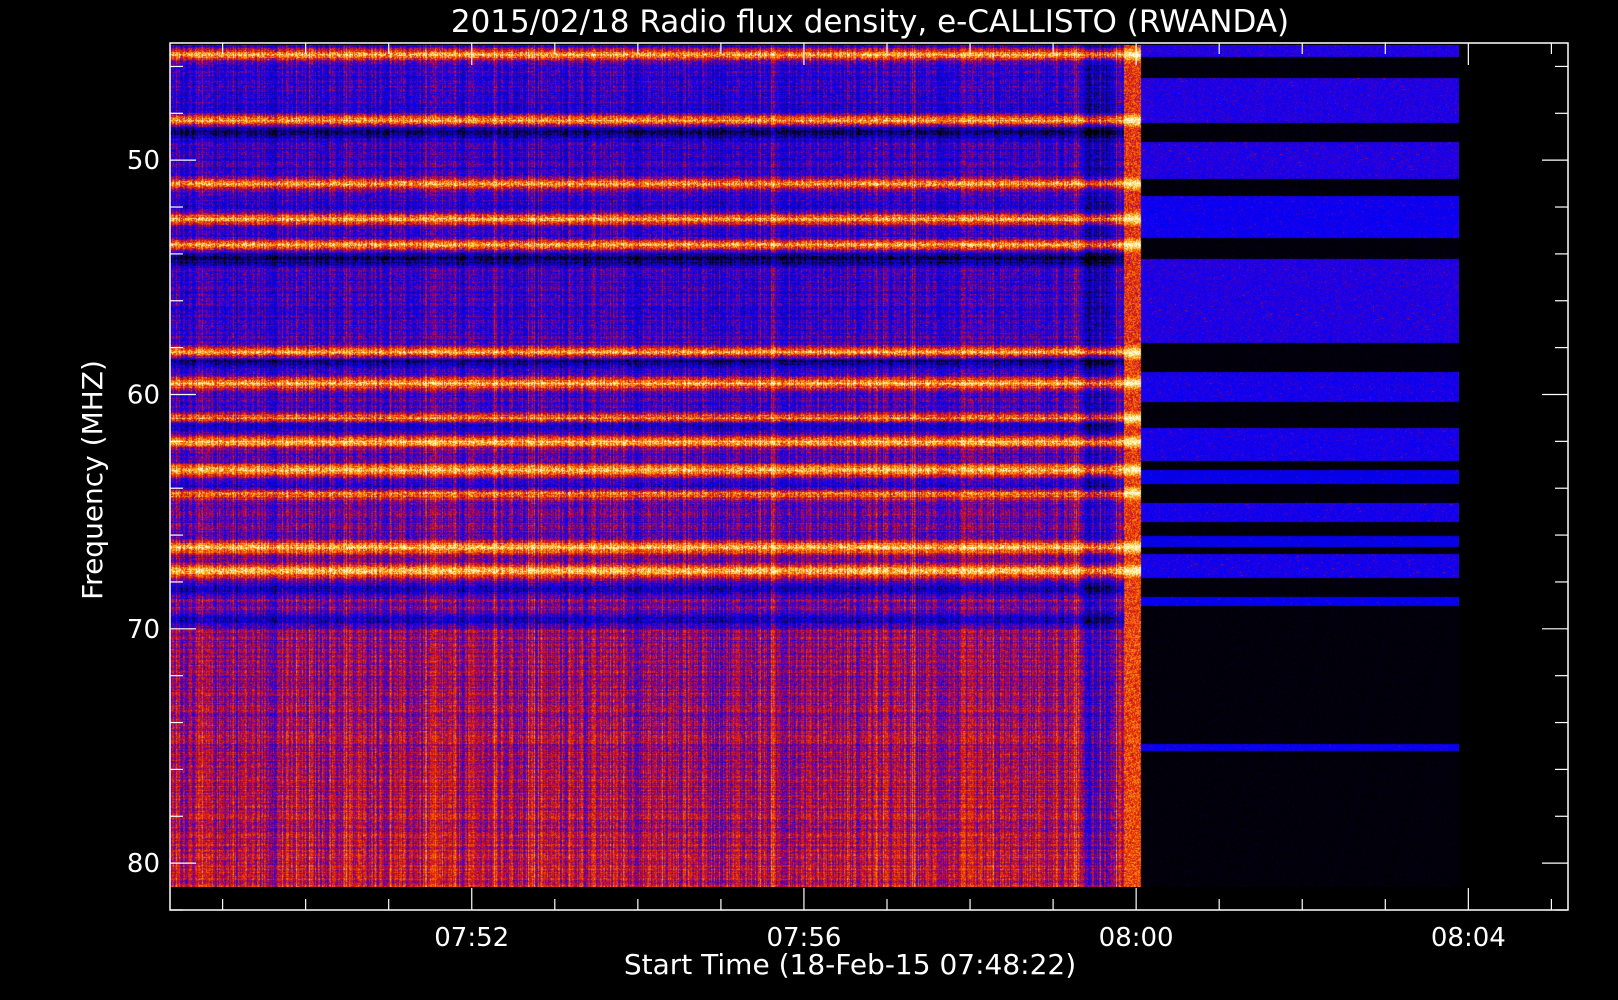  What do you see at coordinates (471, 938) in the screenshot?
I see `x-tick-label: 07:52` at bounding box center [471, 938].